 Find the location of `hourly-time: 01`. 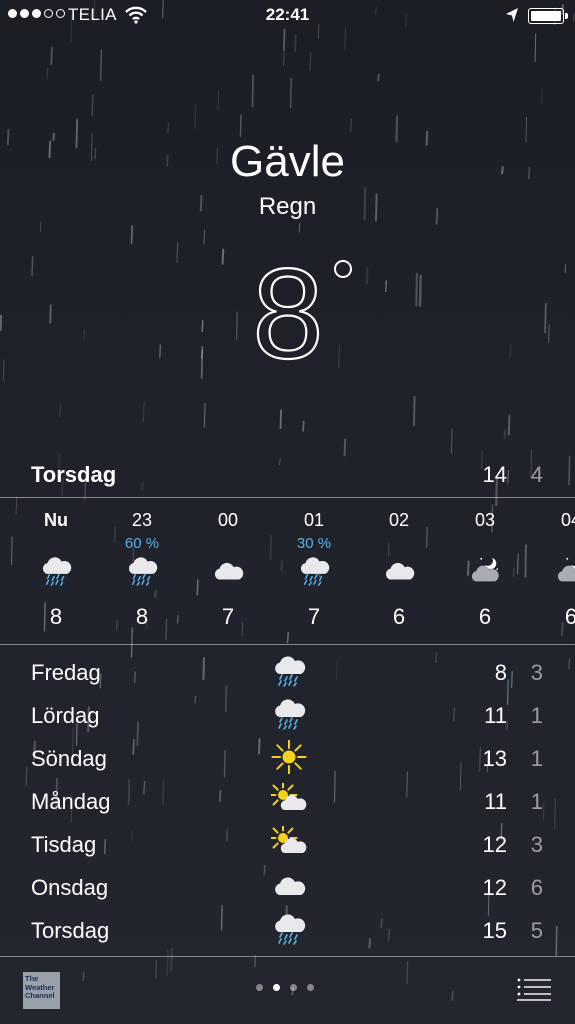

hourly-time: 01 is located at coordinates (314, 520).